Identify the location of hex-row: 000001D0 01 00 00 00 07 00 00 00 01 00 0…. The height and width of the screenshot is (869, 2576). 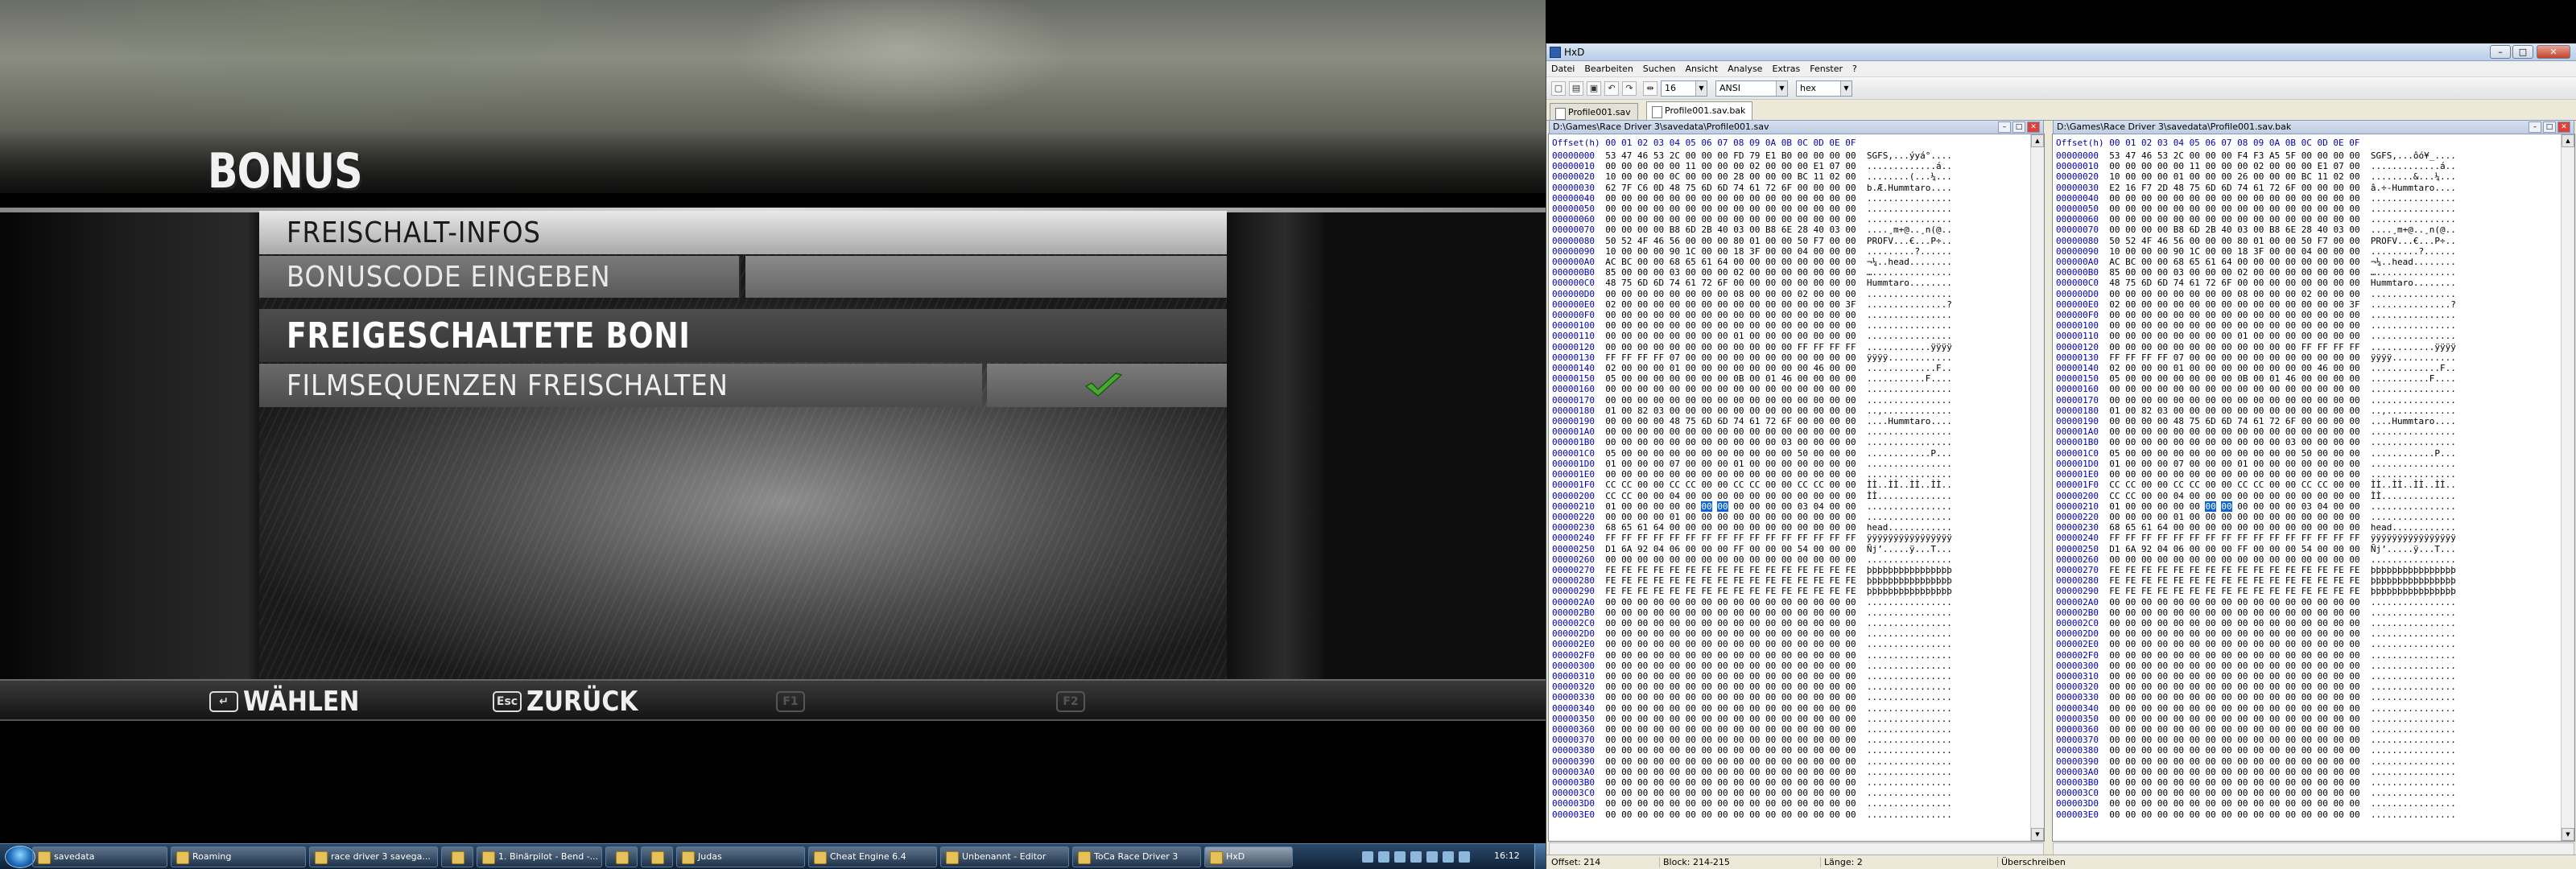
(1789, 464).